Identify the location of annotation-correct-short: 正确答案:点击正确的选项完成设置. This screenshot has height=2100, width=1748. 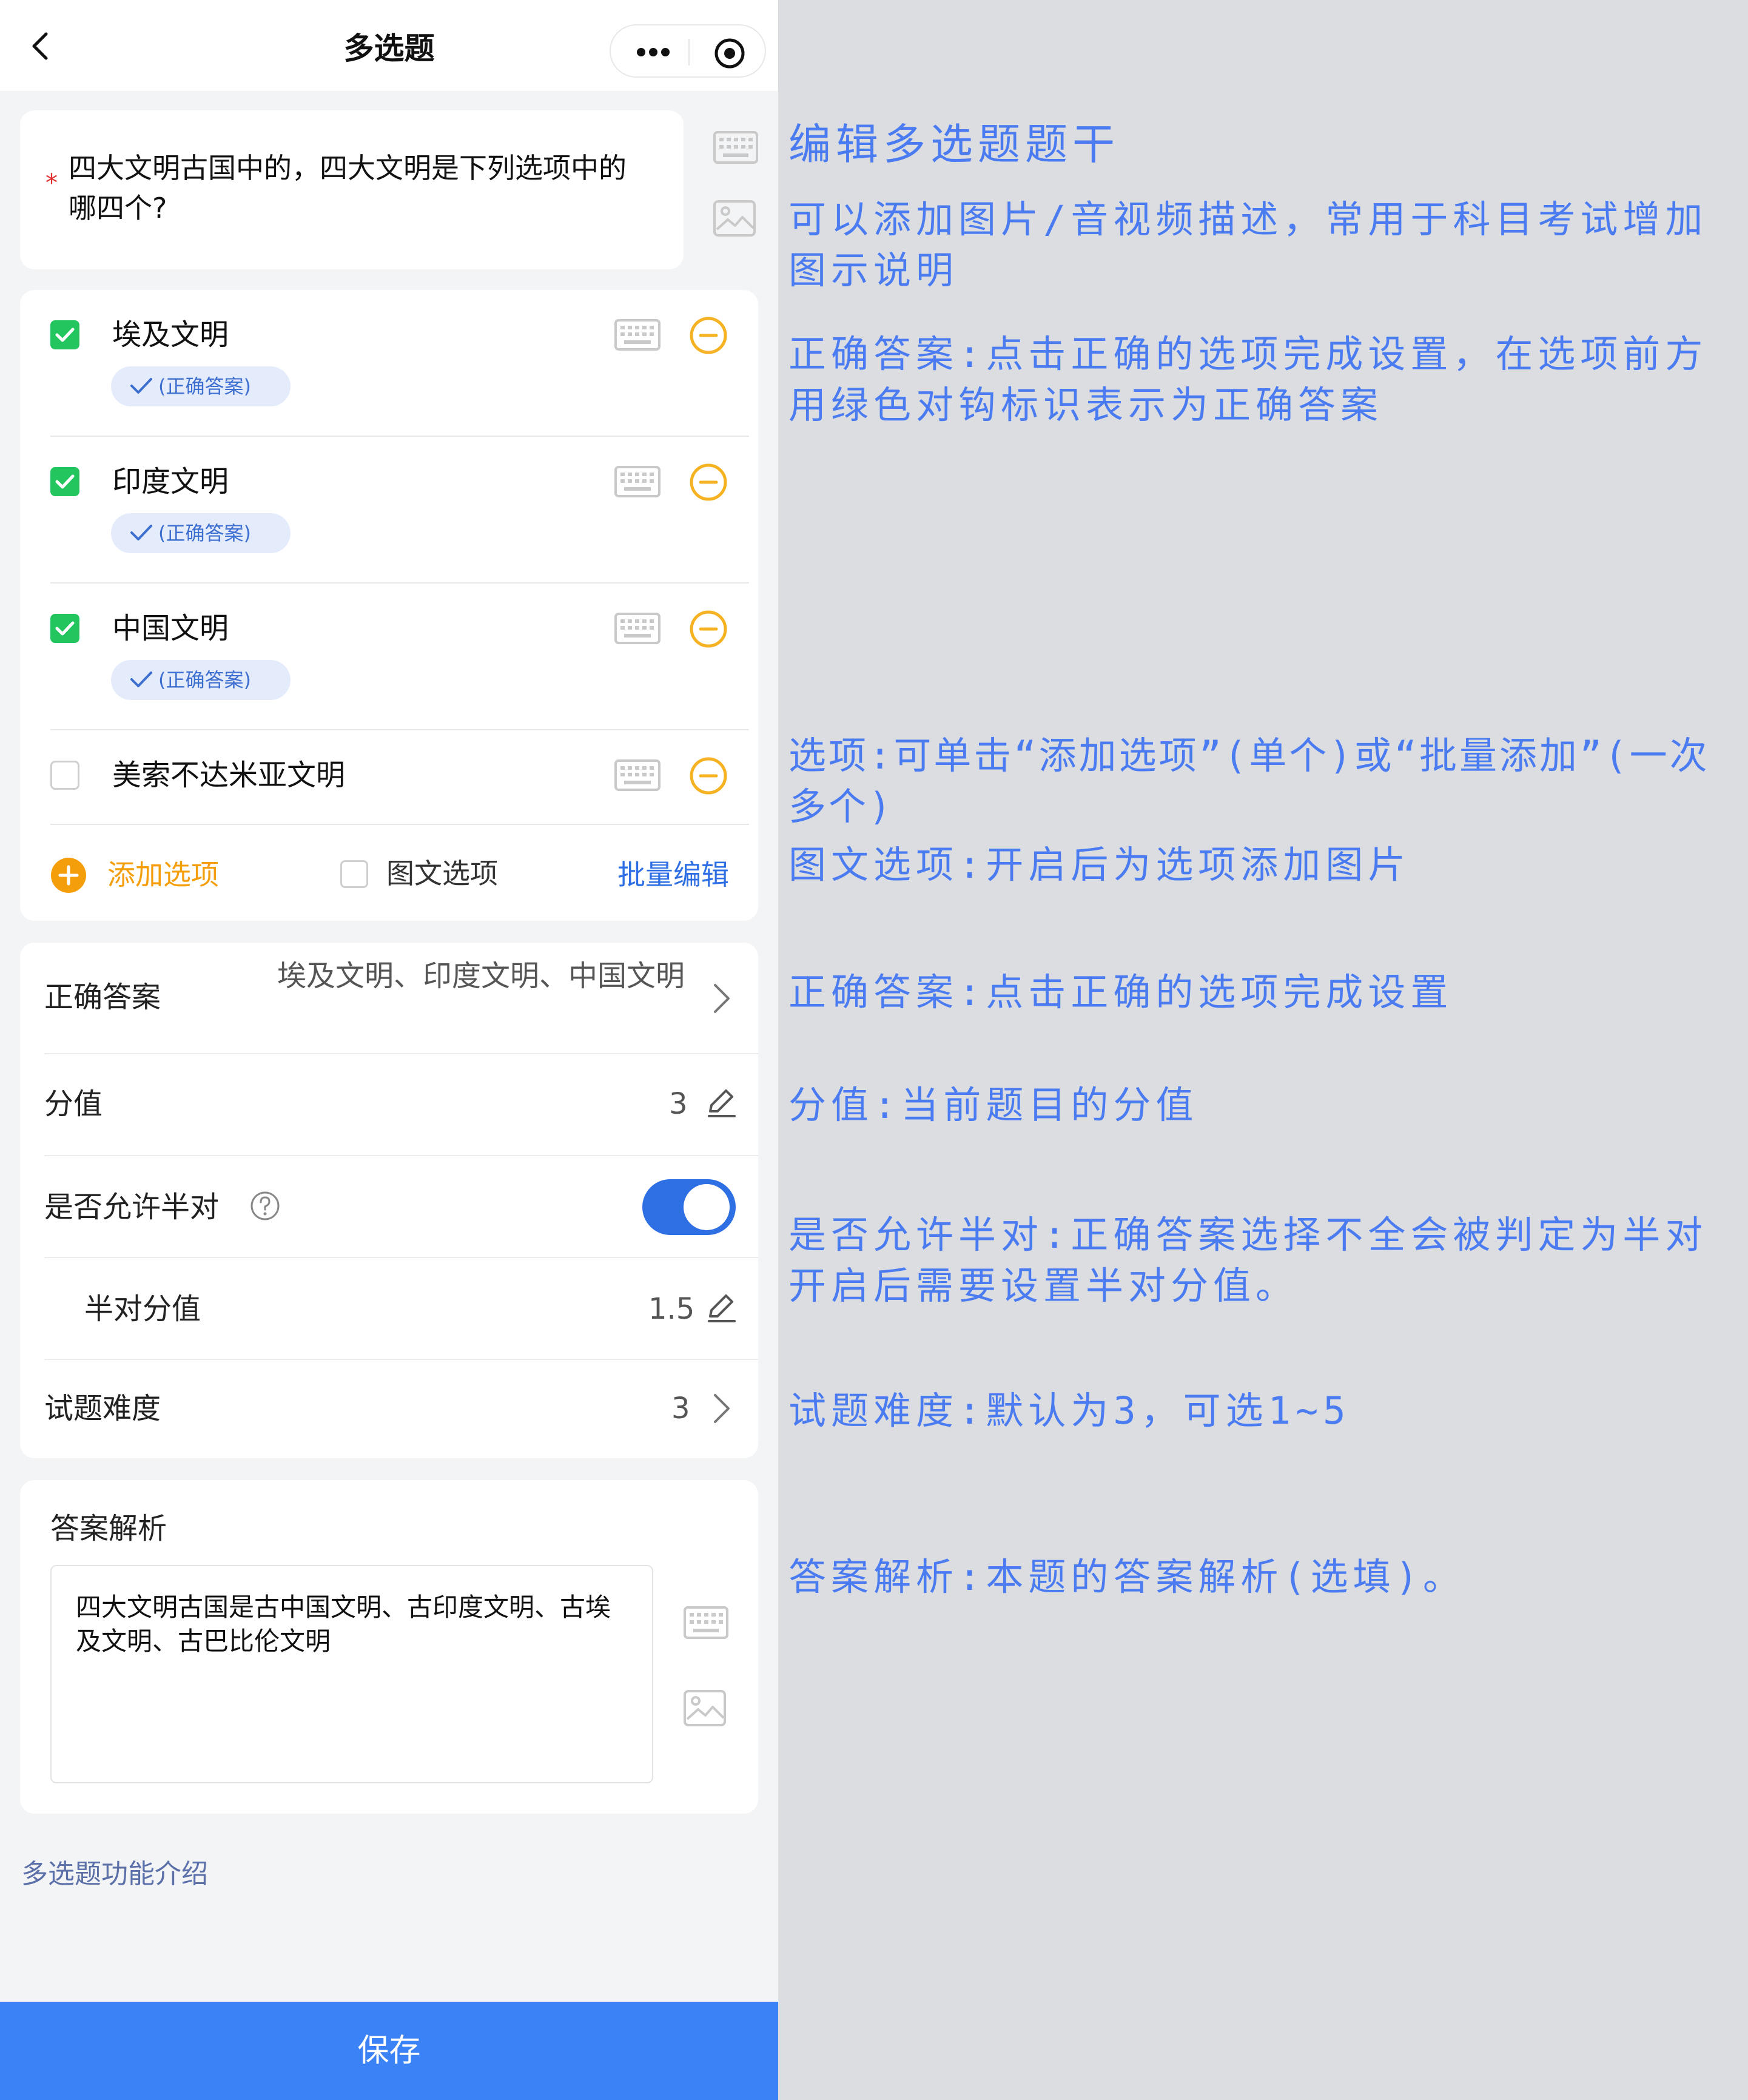
(1120, 992).